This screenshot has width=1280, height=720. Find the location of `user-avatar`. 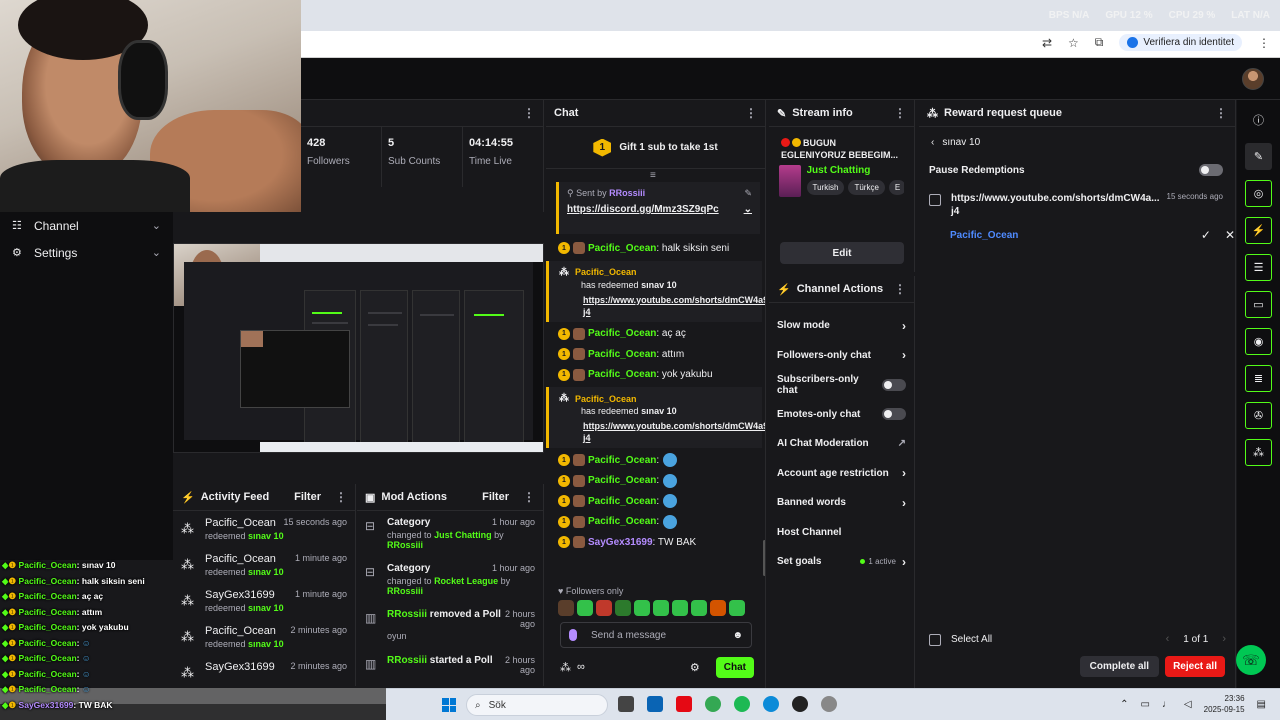

user-avatar is located at coordinates (1253, 79).